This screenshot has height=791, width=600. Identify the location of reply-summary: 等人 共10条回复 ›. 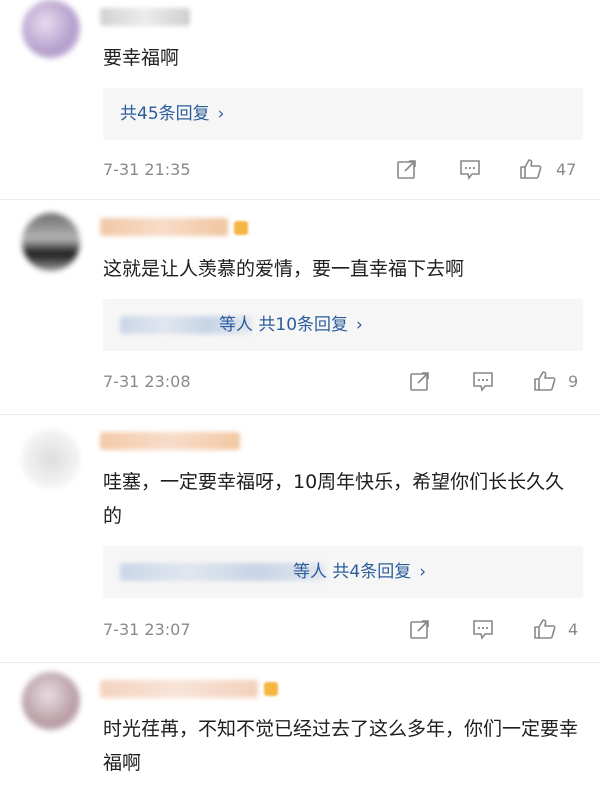
(343, 325).